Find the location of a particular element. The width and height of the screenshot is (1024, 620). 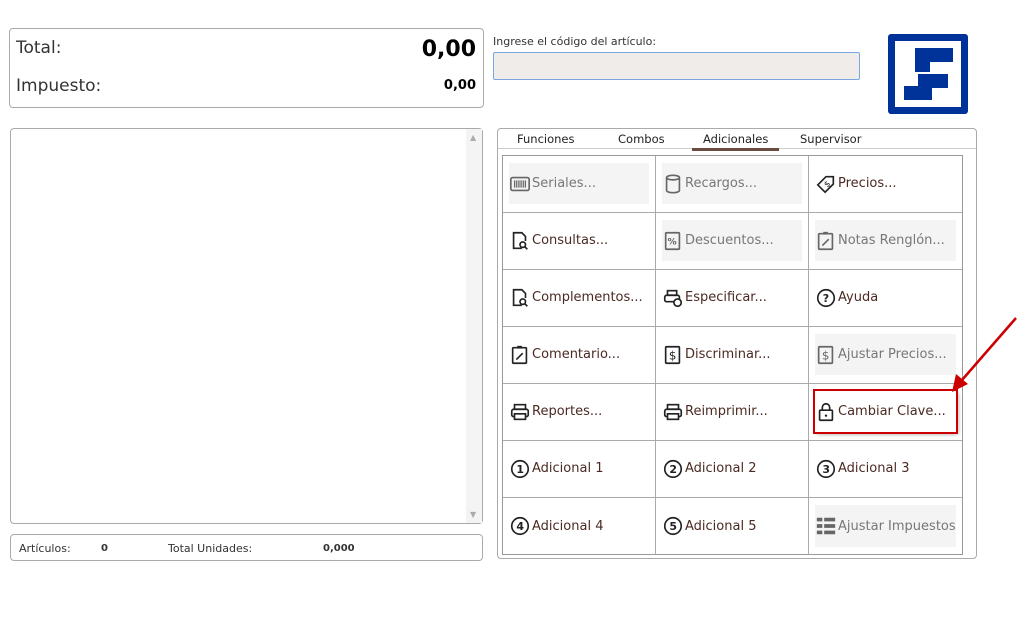

circle-4-icon: 4 is located at coordinates (520, 526).